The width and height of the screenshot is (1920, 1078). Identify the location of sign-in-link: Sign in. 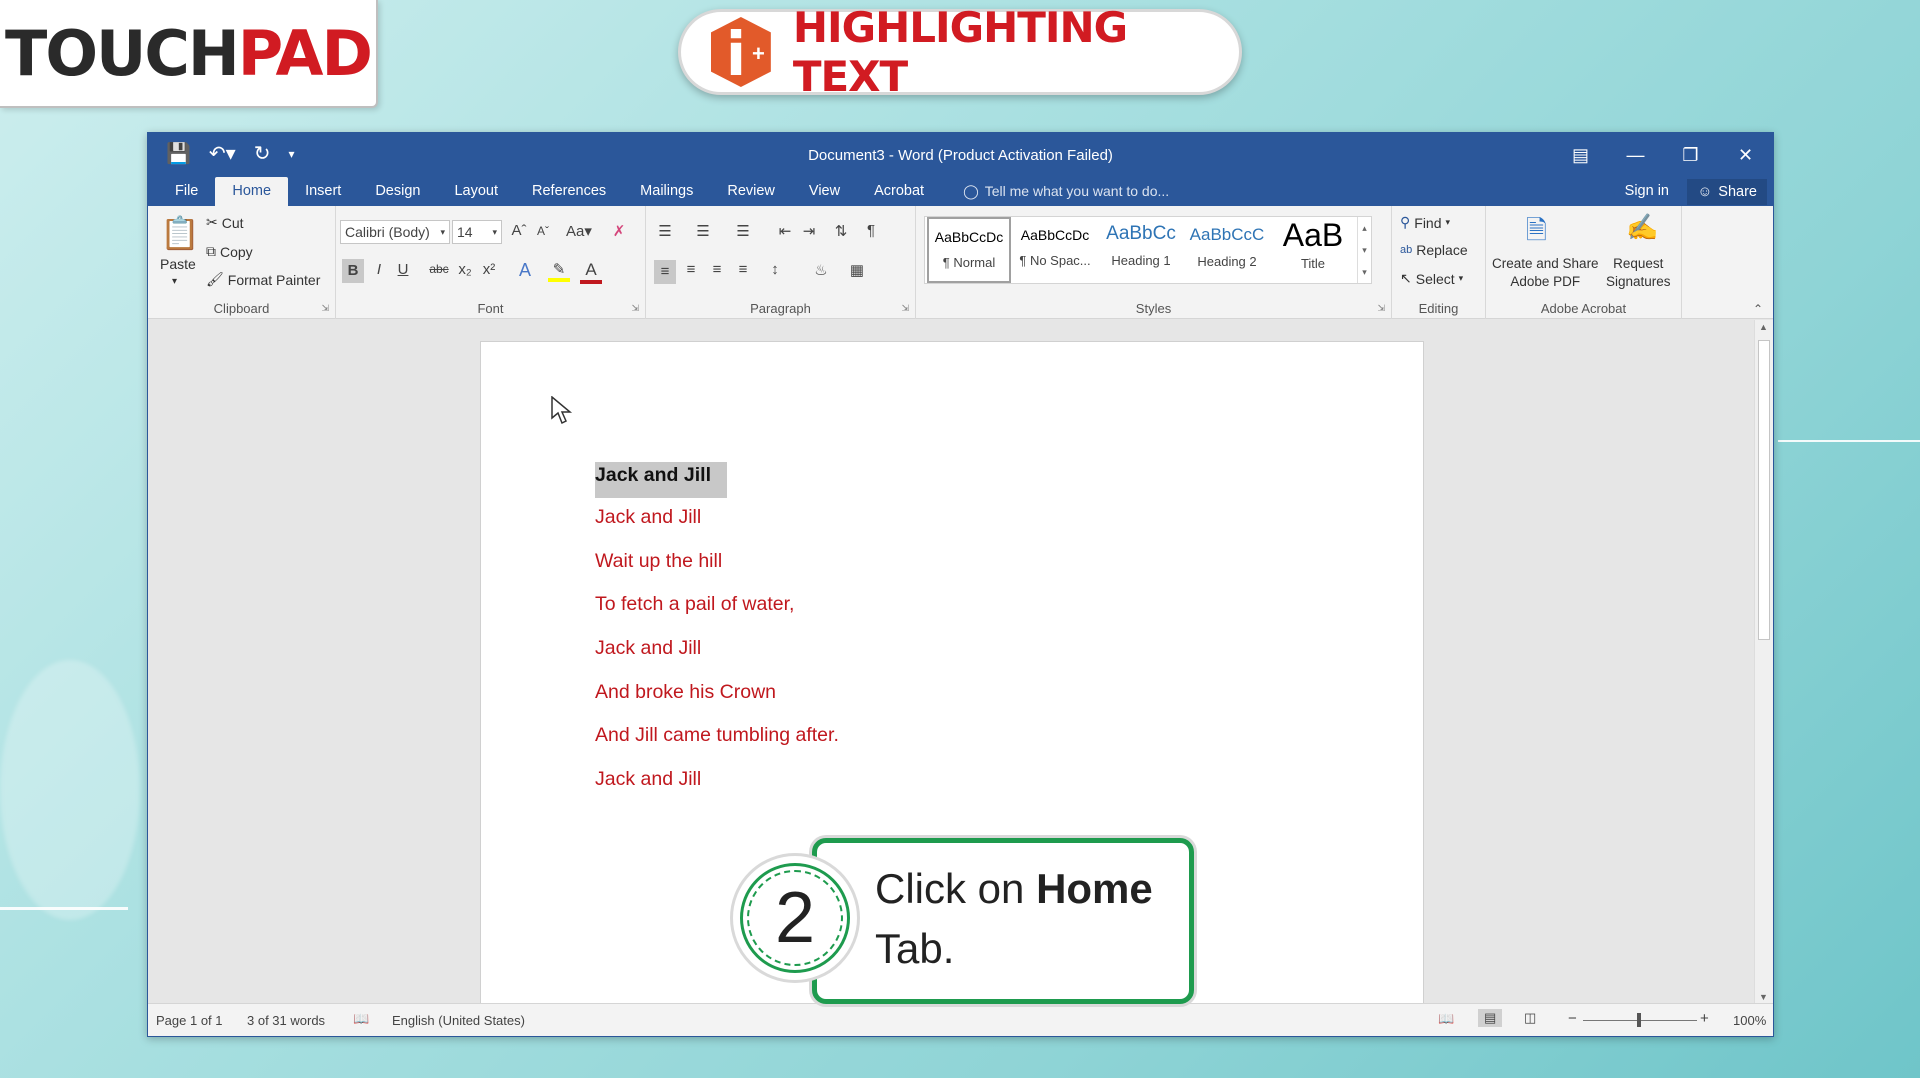
(1647, 191).